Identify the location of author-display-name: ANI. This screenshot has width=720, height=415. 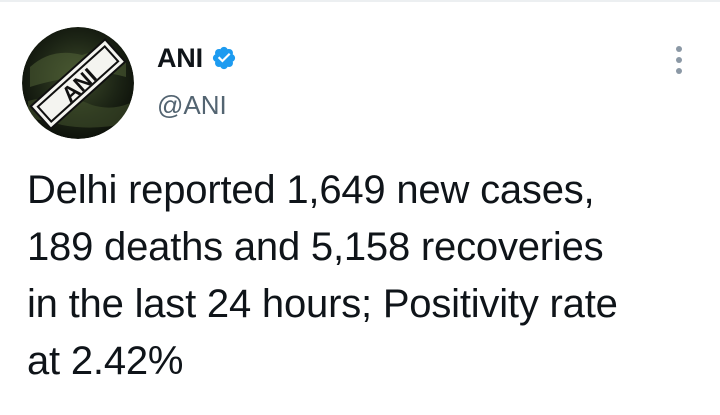
(180, 58).